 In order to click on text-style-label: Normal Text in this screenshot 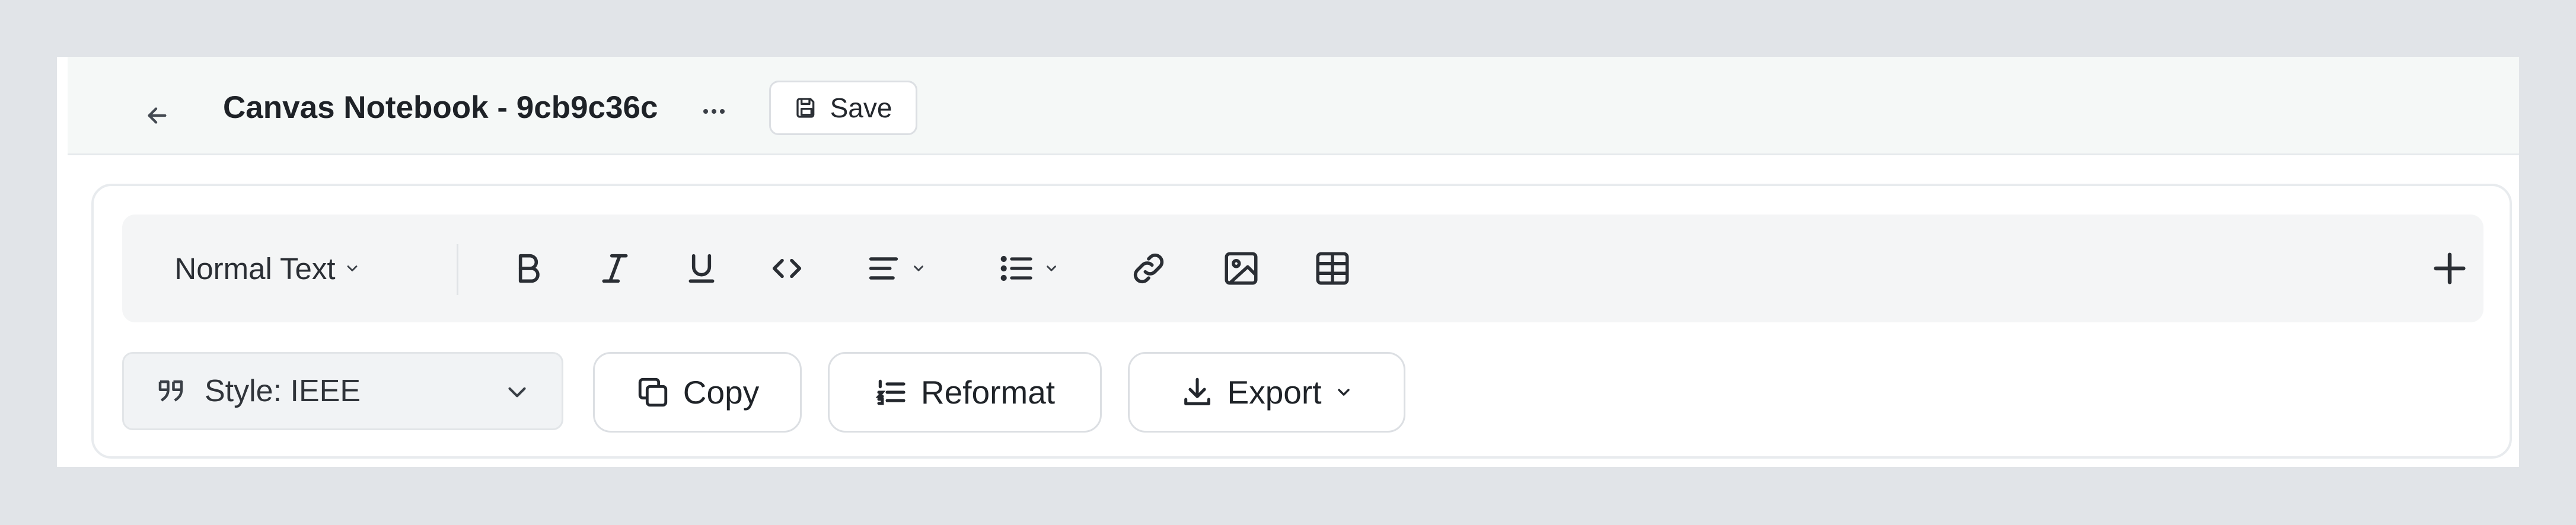, I will do `click(255, 268)`.